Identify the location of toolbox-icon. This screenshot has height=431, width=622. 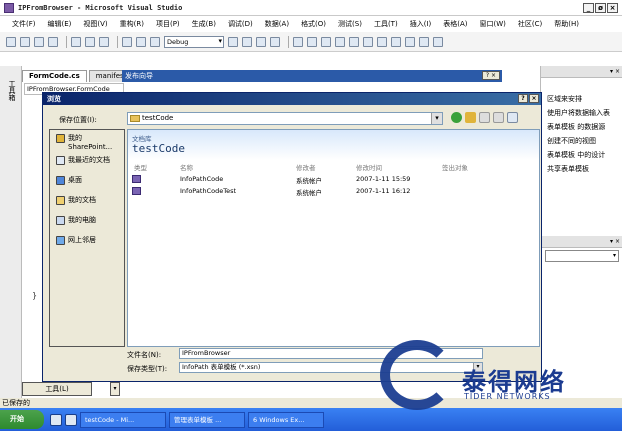
(275, 41).